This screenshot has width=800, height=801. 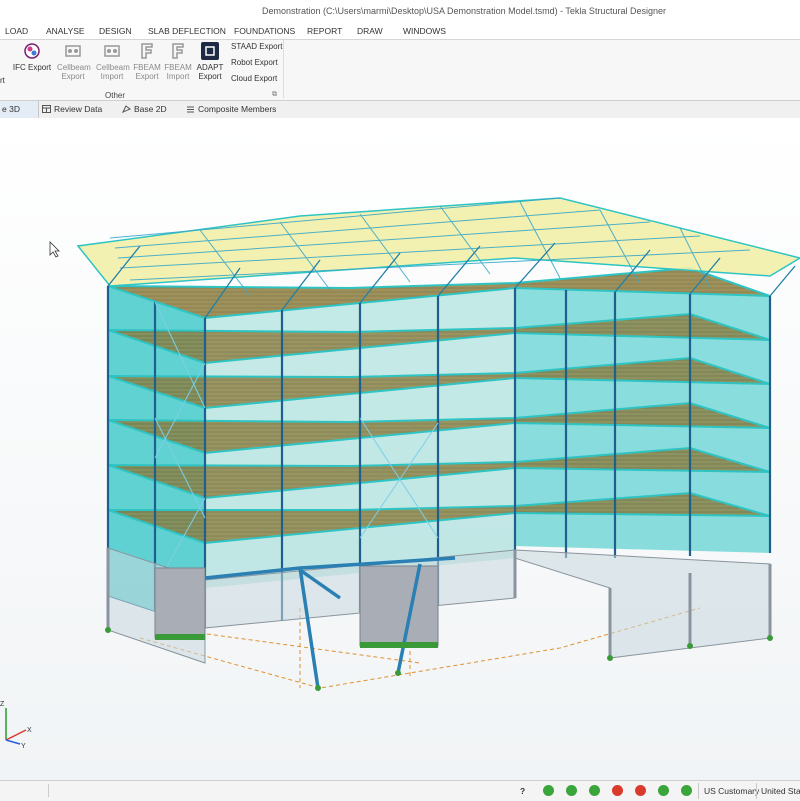 What do you see at coordinates (178, 51) in the screenshot?
I see `fbeam-import-icon` at bounding box center [178, 51].